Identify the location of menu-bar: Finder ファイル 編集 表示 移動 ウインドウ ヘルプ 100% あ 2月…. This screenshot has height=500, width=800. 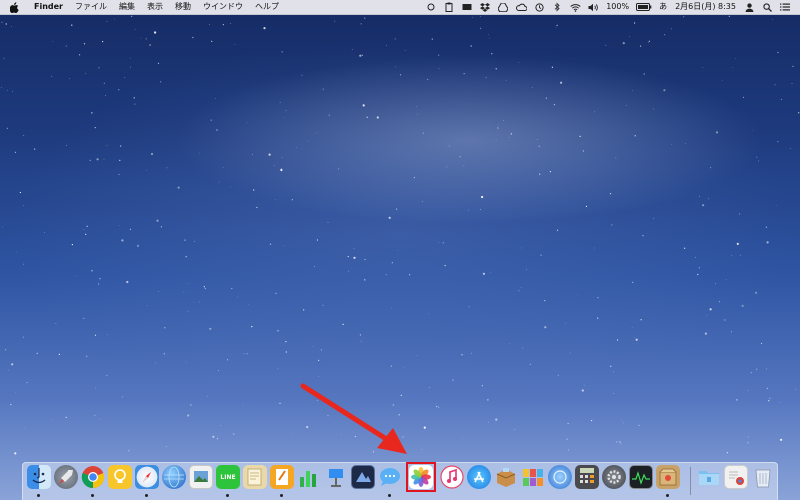
(400, 7).